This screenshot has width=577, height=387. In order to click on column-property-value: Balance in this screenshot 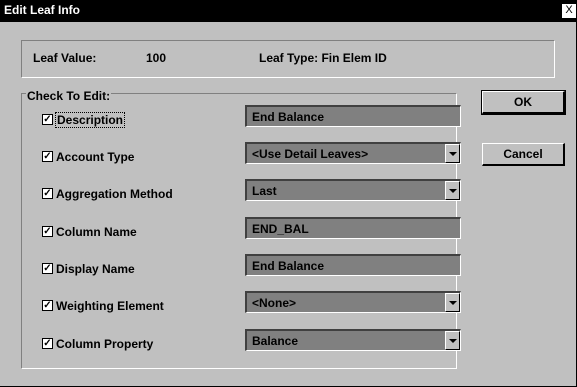, I will do `click(275, 341)`.